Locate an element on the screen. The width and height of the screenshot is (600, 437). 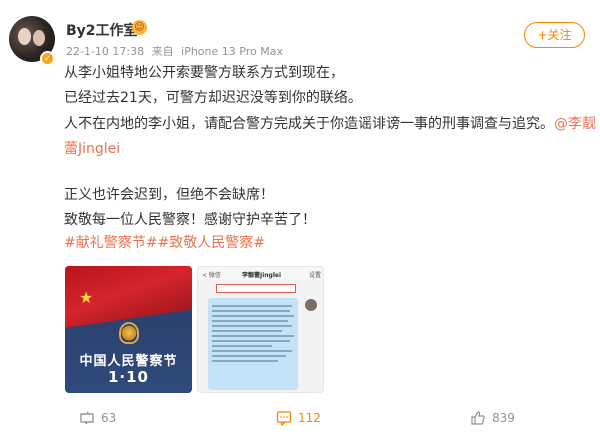
verified-badge-icon: ✓ is located at coordinates (47, 58).